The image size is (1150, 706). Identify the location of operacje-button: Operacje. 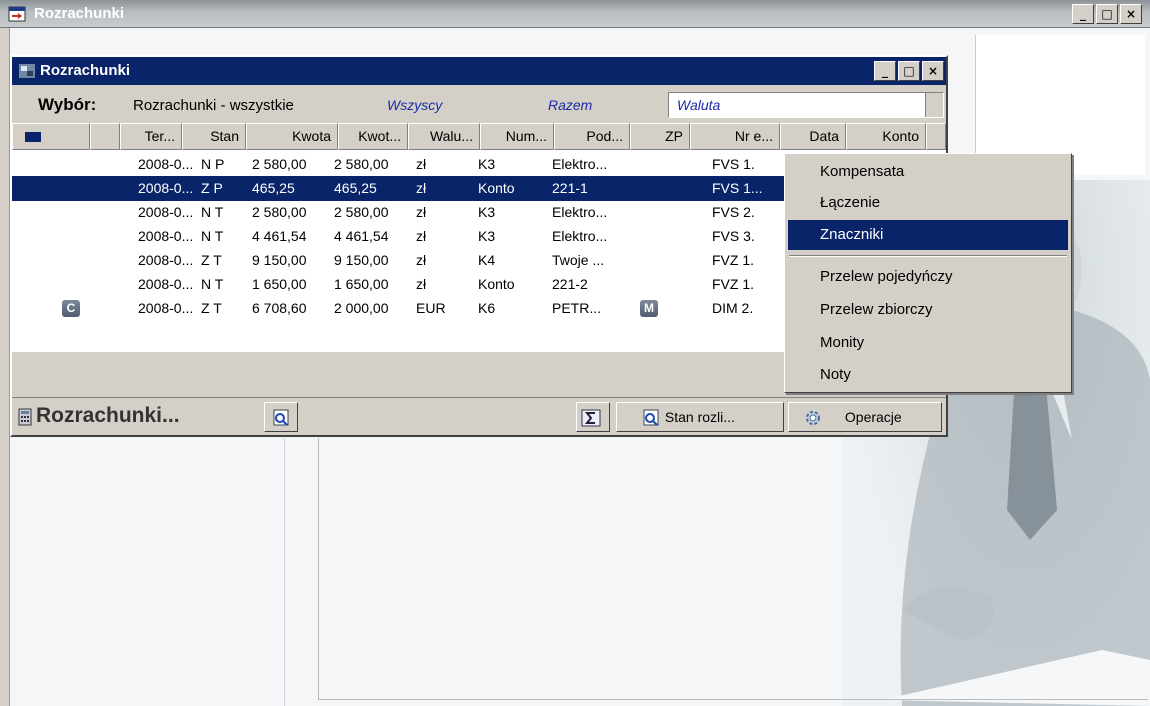
(865, 417).